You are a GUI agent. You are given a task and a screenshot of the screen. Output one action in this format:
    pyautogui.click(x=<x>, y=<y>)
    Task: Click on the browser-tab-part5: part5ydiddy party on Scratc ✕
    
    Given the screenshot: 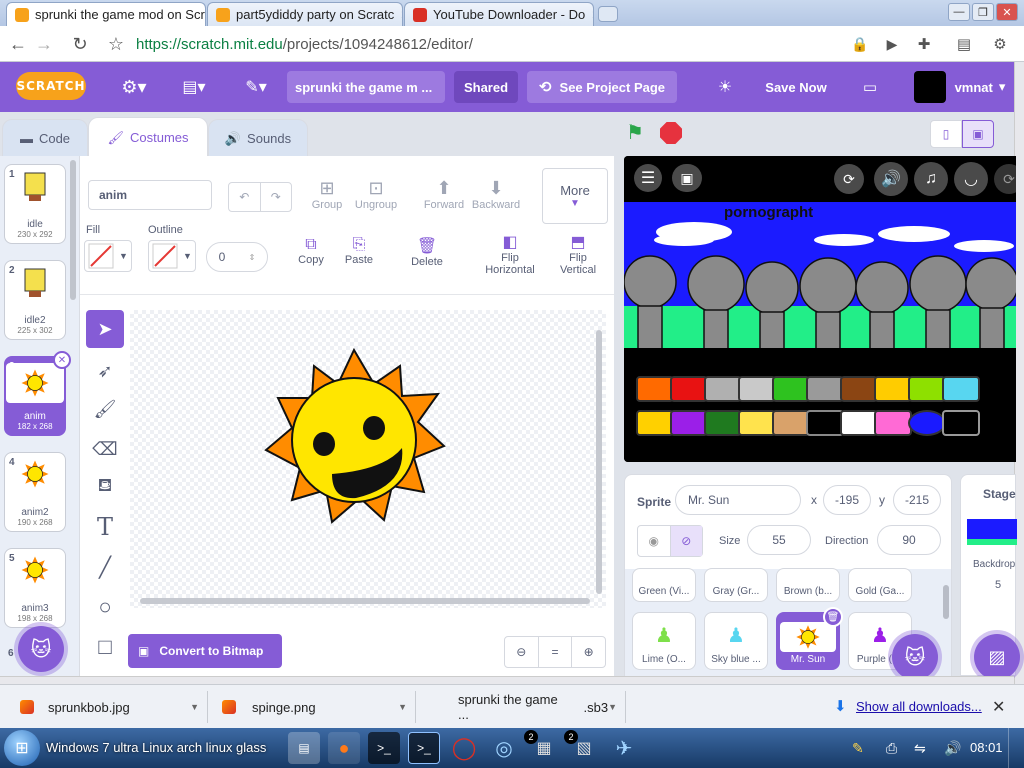 What is the action you would take?
    pyautogui.click(x=305, y=14)
    